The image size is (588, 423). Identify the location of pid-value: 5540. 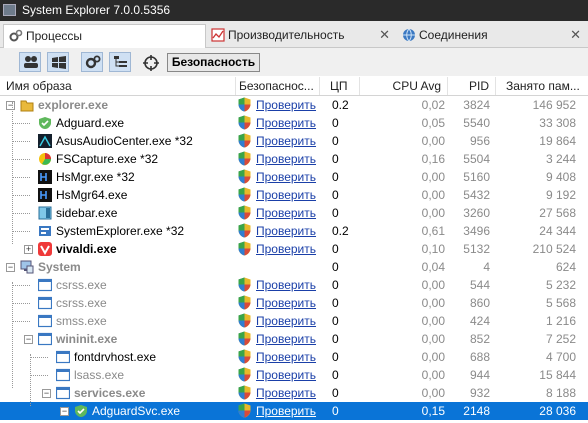
(476, 123).